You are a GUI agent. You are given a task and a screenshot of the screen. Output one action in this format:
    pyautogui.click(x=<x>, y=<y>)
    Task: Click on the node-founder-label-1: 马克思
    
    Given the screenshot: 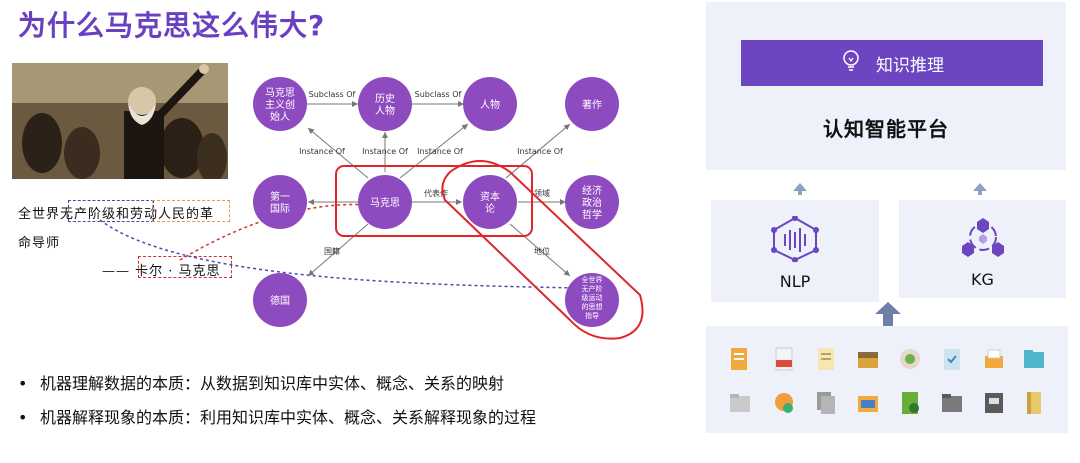 What is the action you would take?
    pyautogui.click(x=280, y=93)
    